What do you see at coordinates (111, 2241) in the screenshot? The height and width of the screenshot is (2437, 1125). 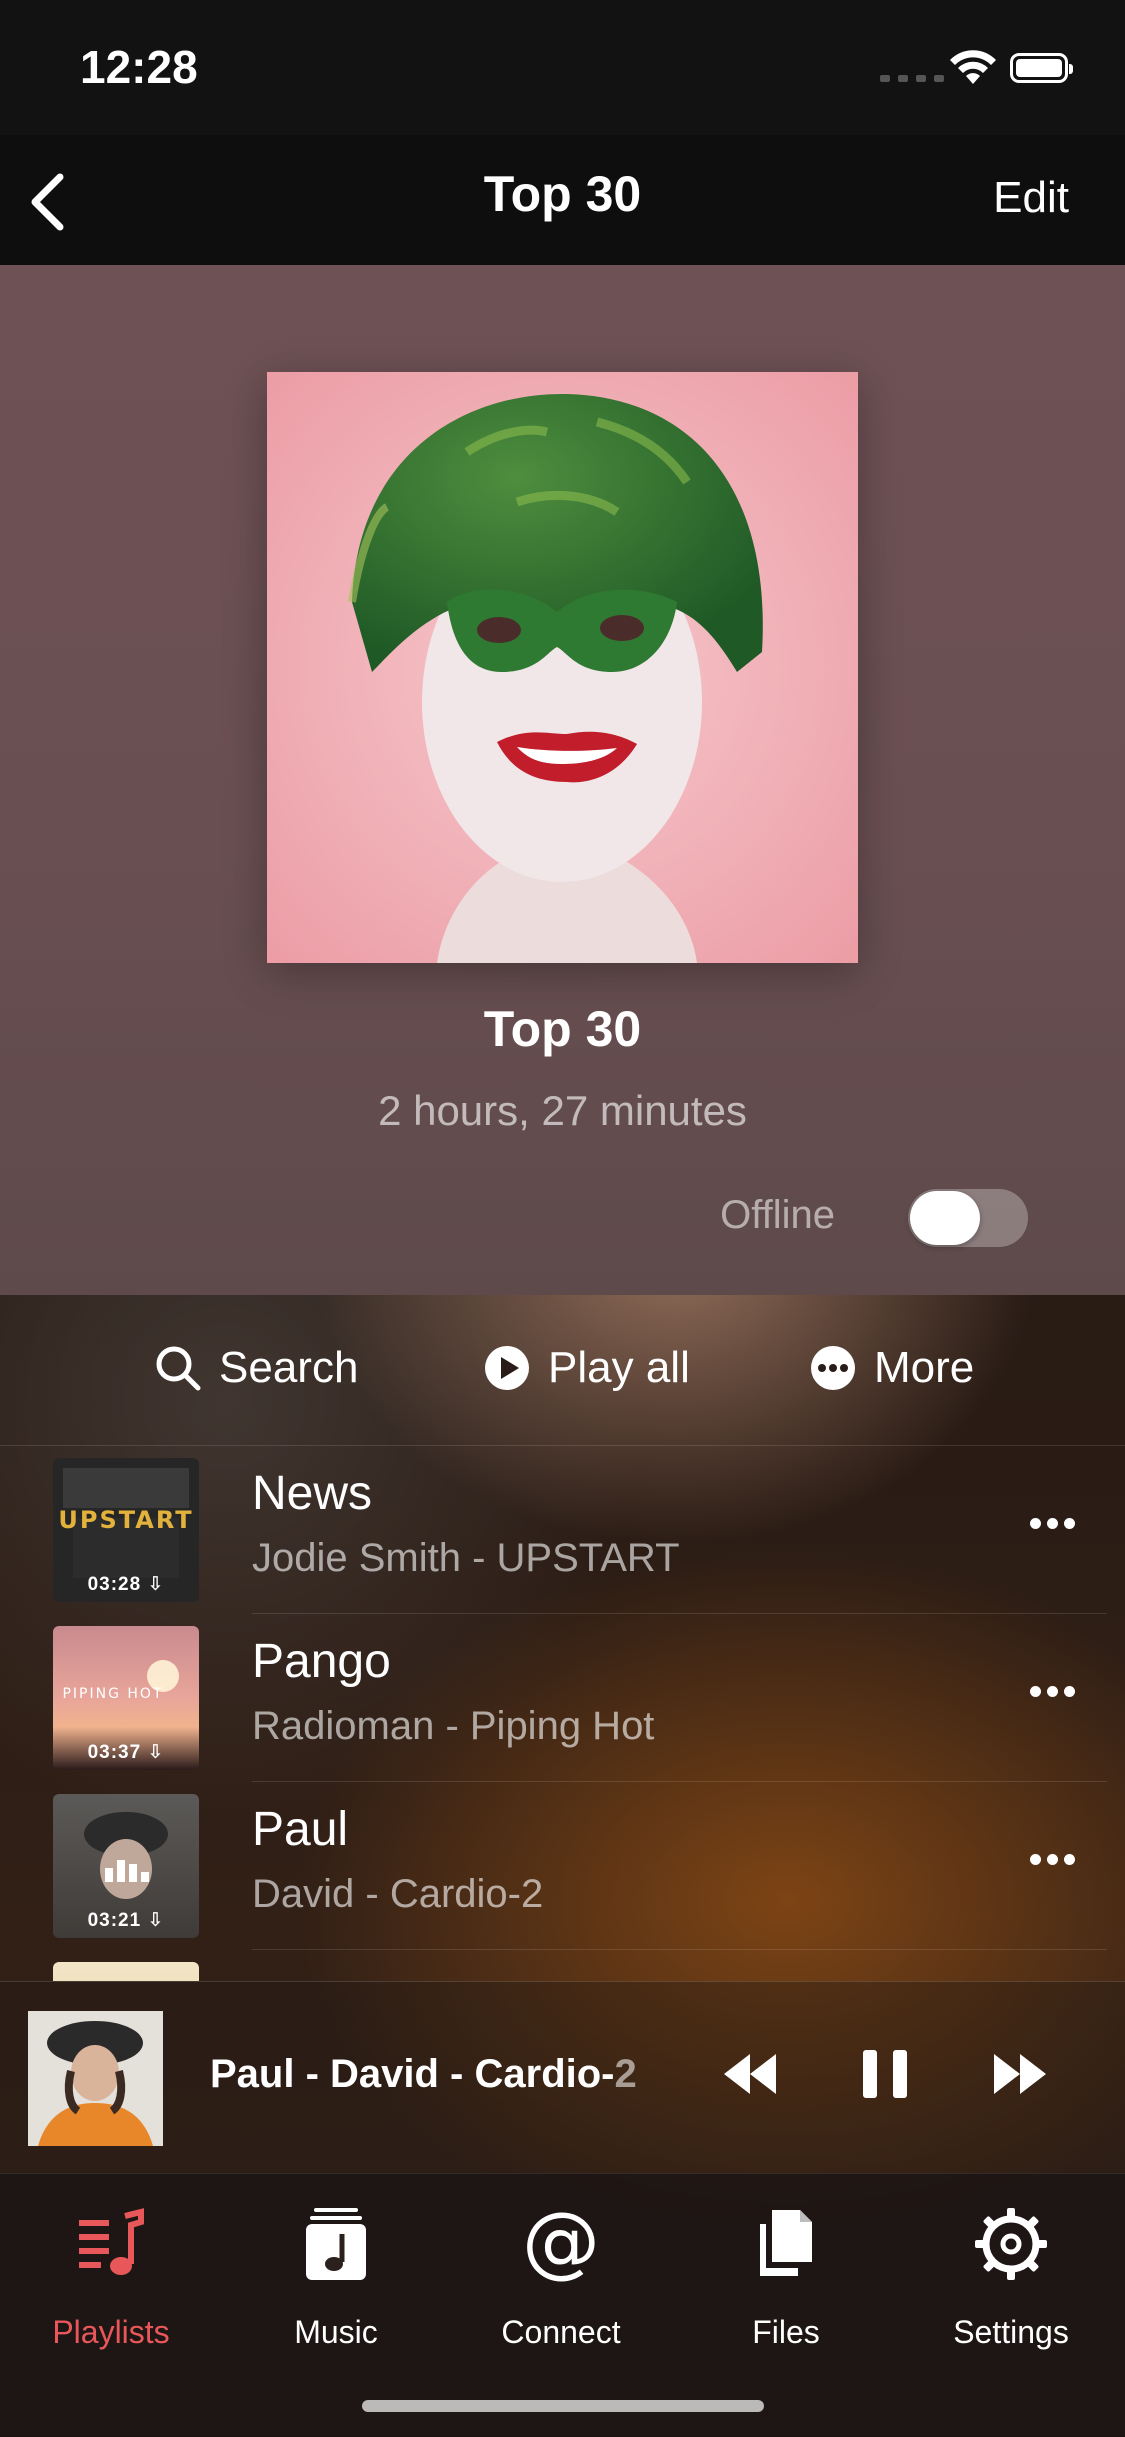 I see `playlist-icon` at bounding box center [111, 2241].